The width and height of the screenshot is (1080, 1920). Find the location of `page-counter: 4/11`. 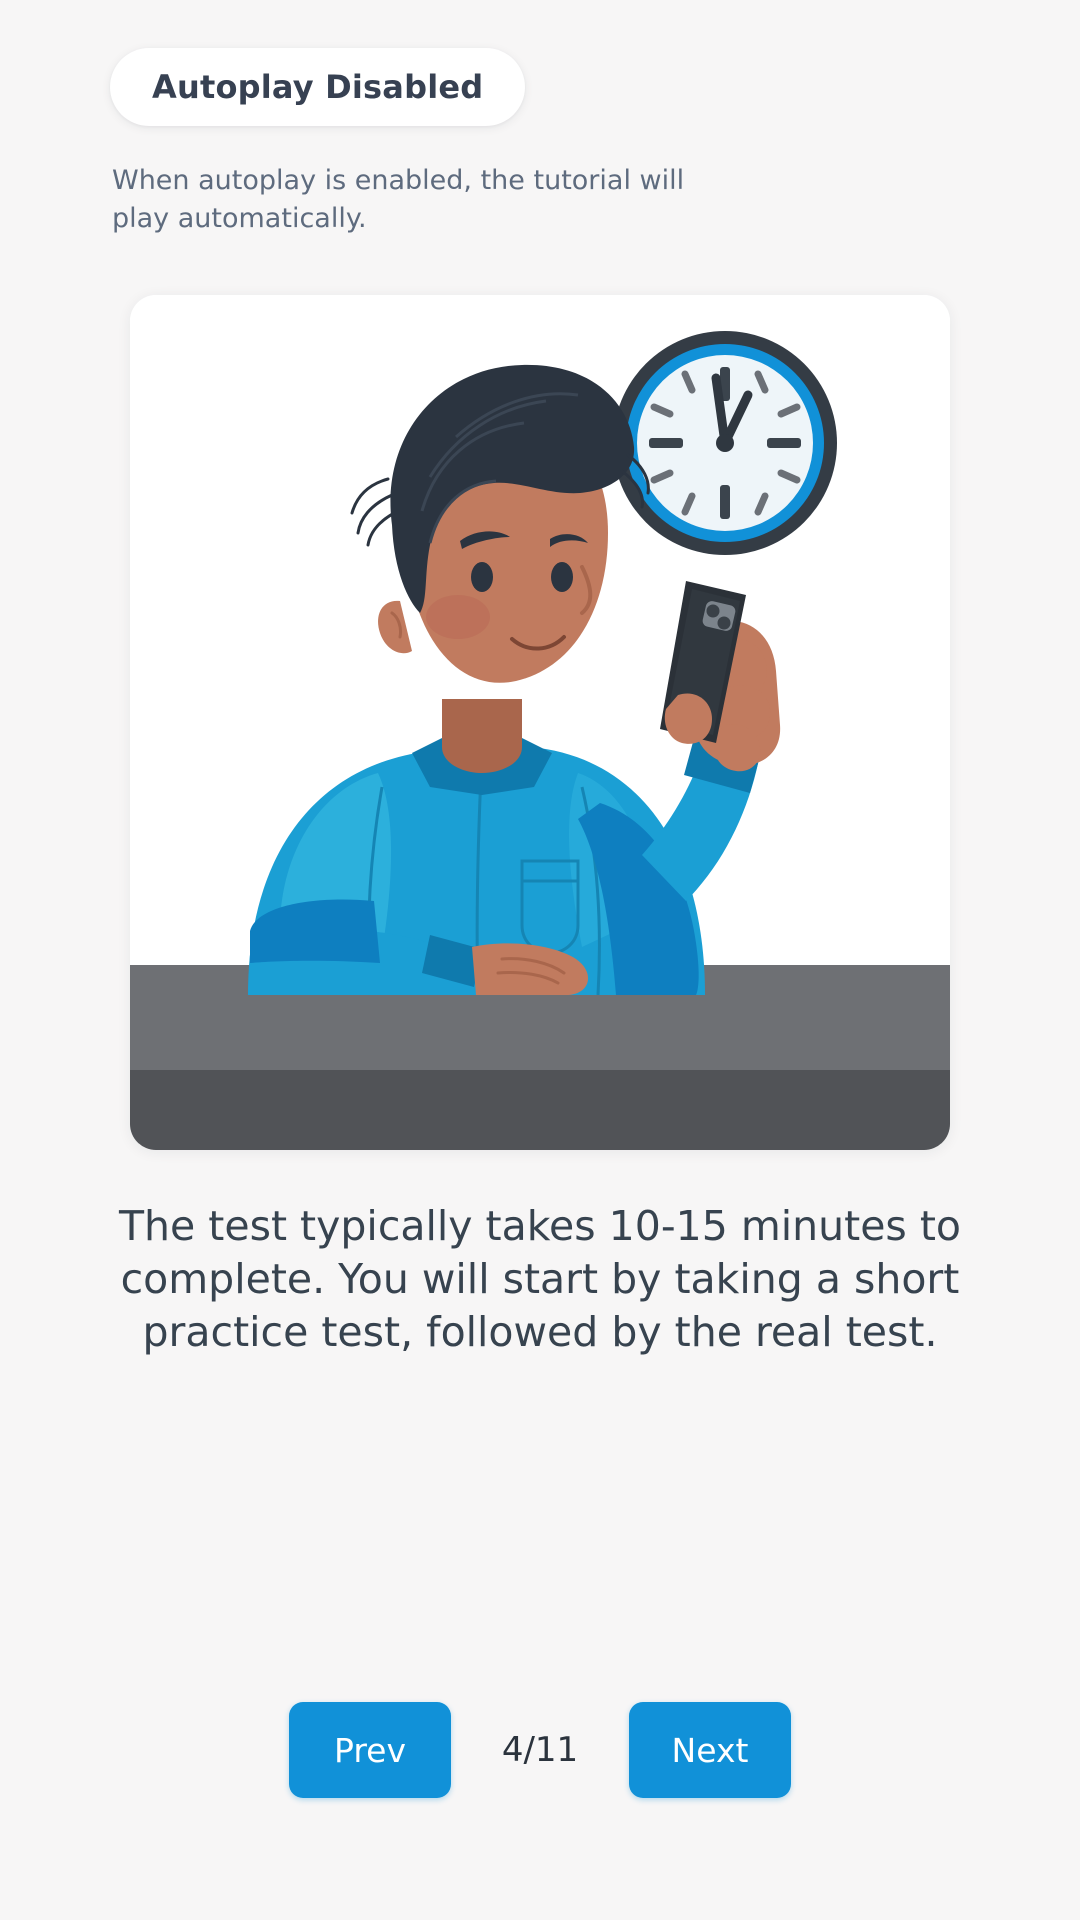

page-counter: 4/11 is located at coordinates (540, 1750).